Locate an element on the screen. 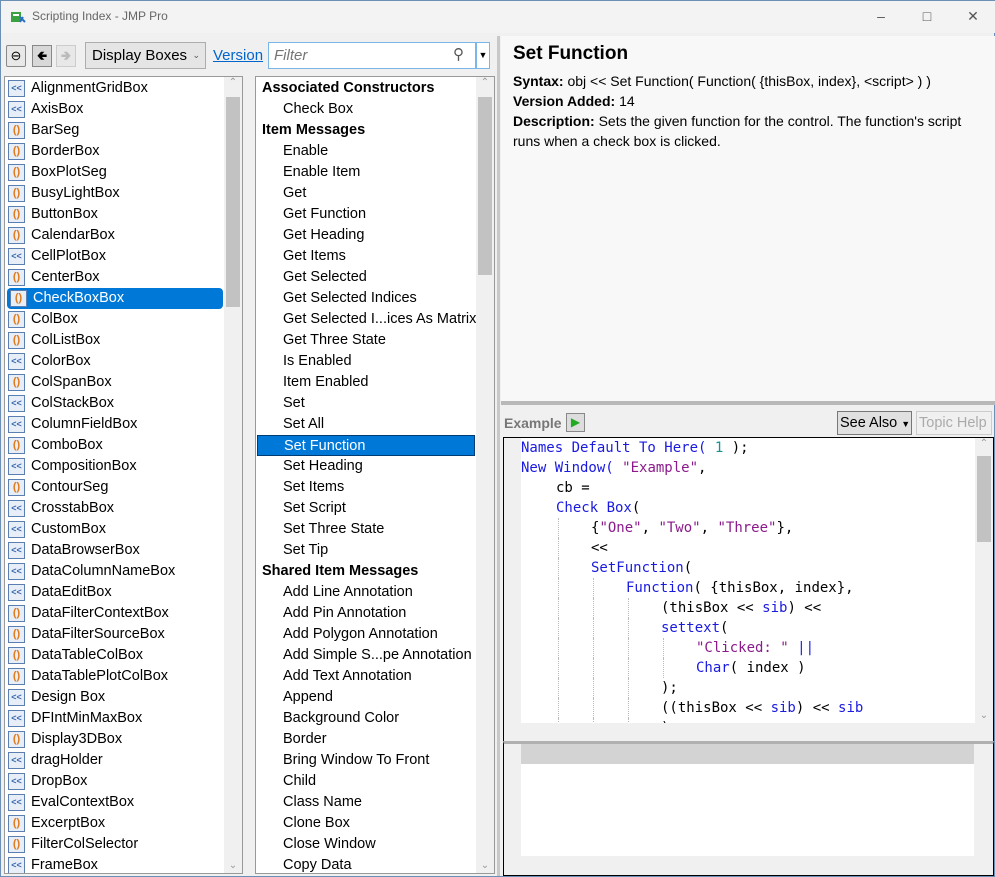 The height and width of the screenshot is (877, 995). message-list-item: Get is located at coordinates (365, 193).